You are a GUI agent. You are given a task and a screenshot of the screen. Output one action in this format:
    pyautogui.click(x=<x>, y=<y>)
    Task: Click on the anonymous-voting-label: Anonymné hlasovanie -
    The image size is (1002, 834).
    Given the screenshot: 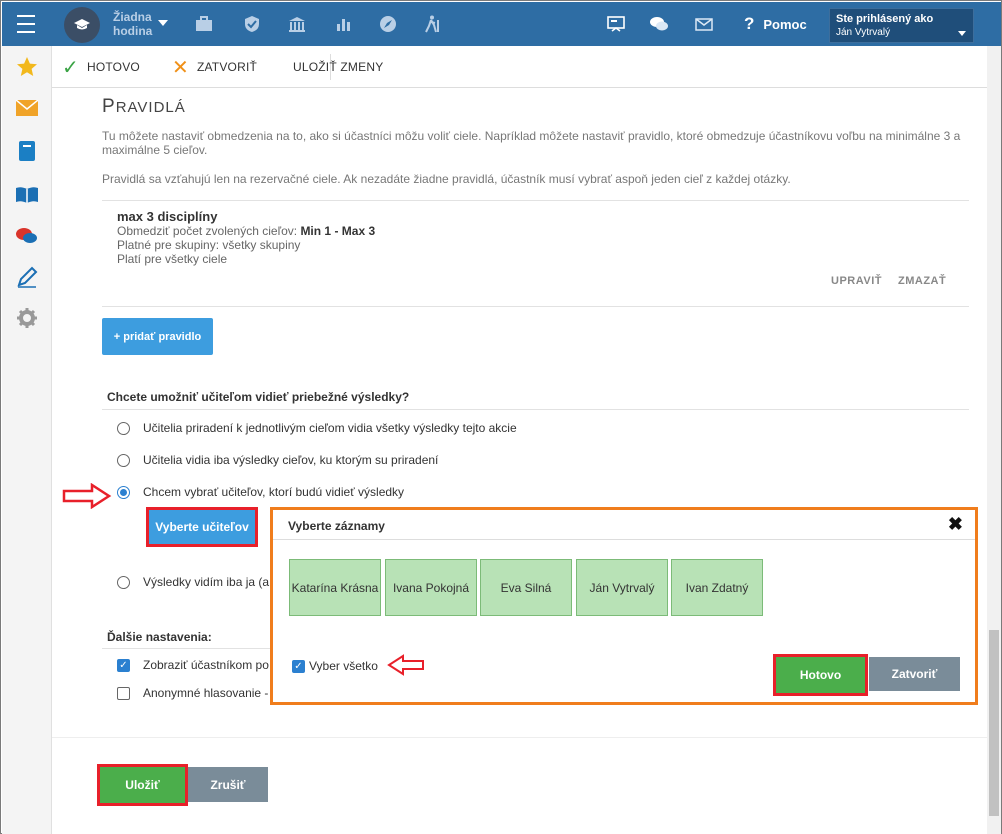 What is the action you would take?
    pyautogui.click(x=205, y=693)
    